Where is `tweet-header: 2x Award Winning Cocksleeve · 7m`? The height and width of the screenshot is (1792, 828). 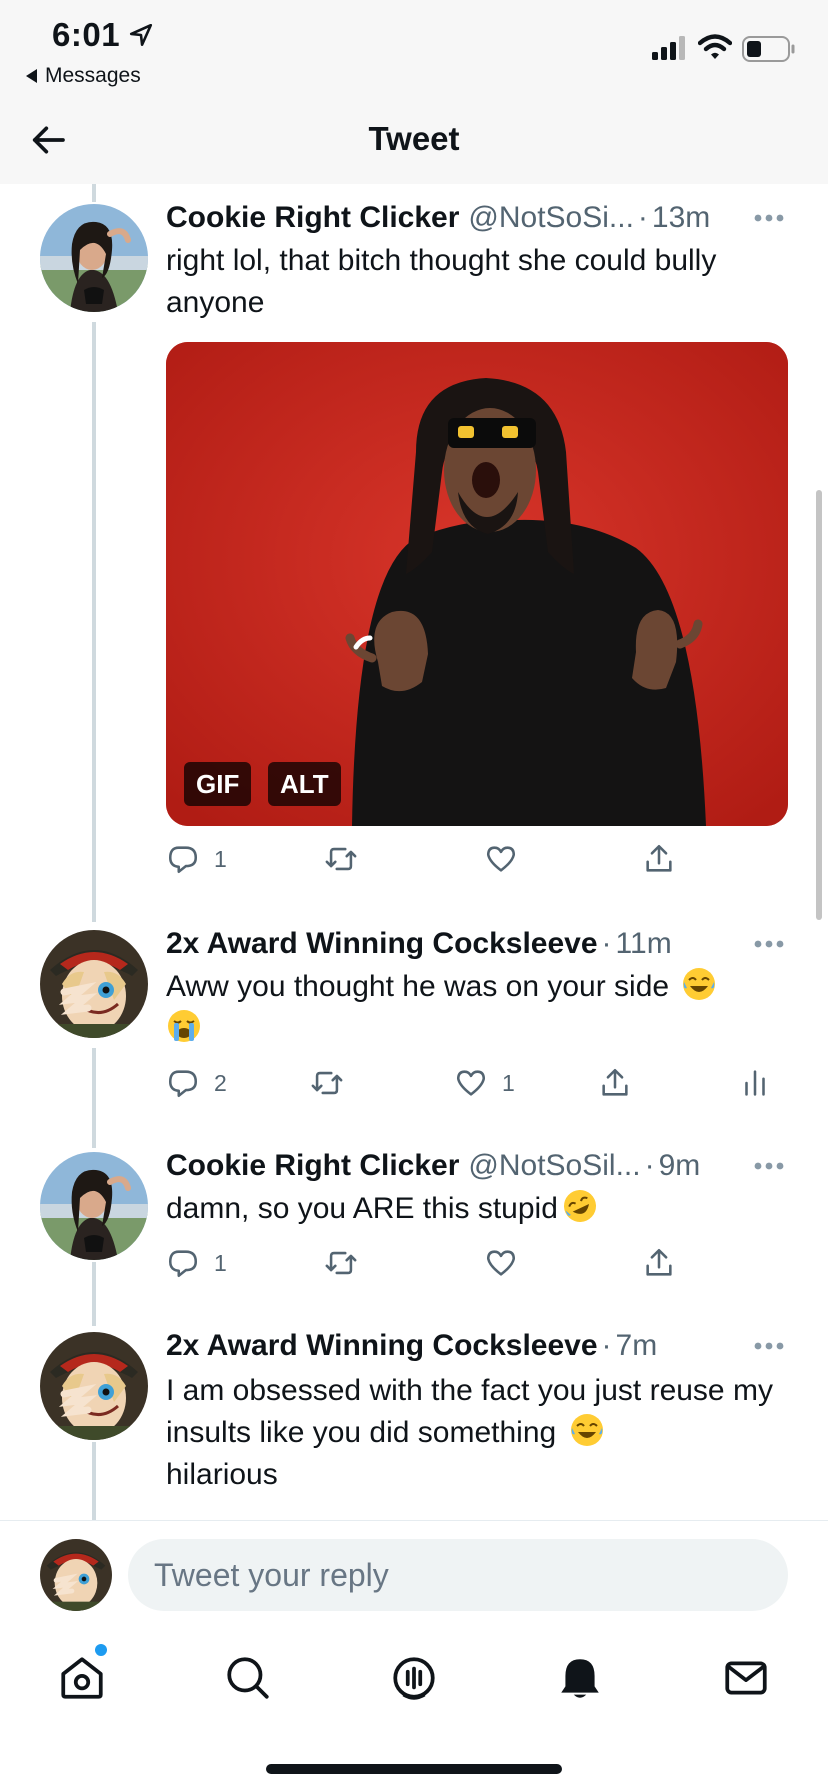
tweet-header: 2x Award Winning Cocksleeve · 7m is located at coordinates (477, 1346).